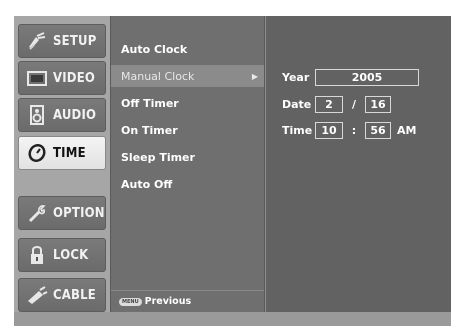  I want to click on year-row: Year 2005, so click(350, 77).